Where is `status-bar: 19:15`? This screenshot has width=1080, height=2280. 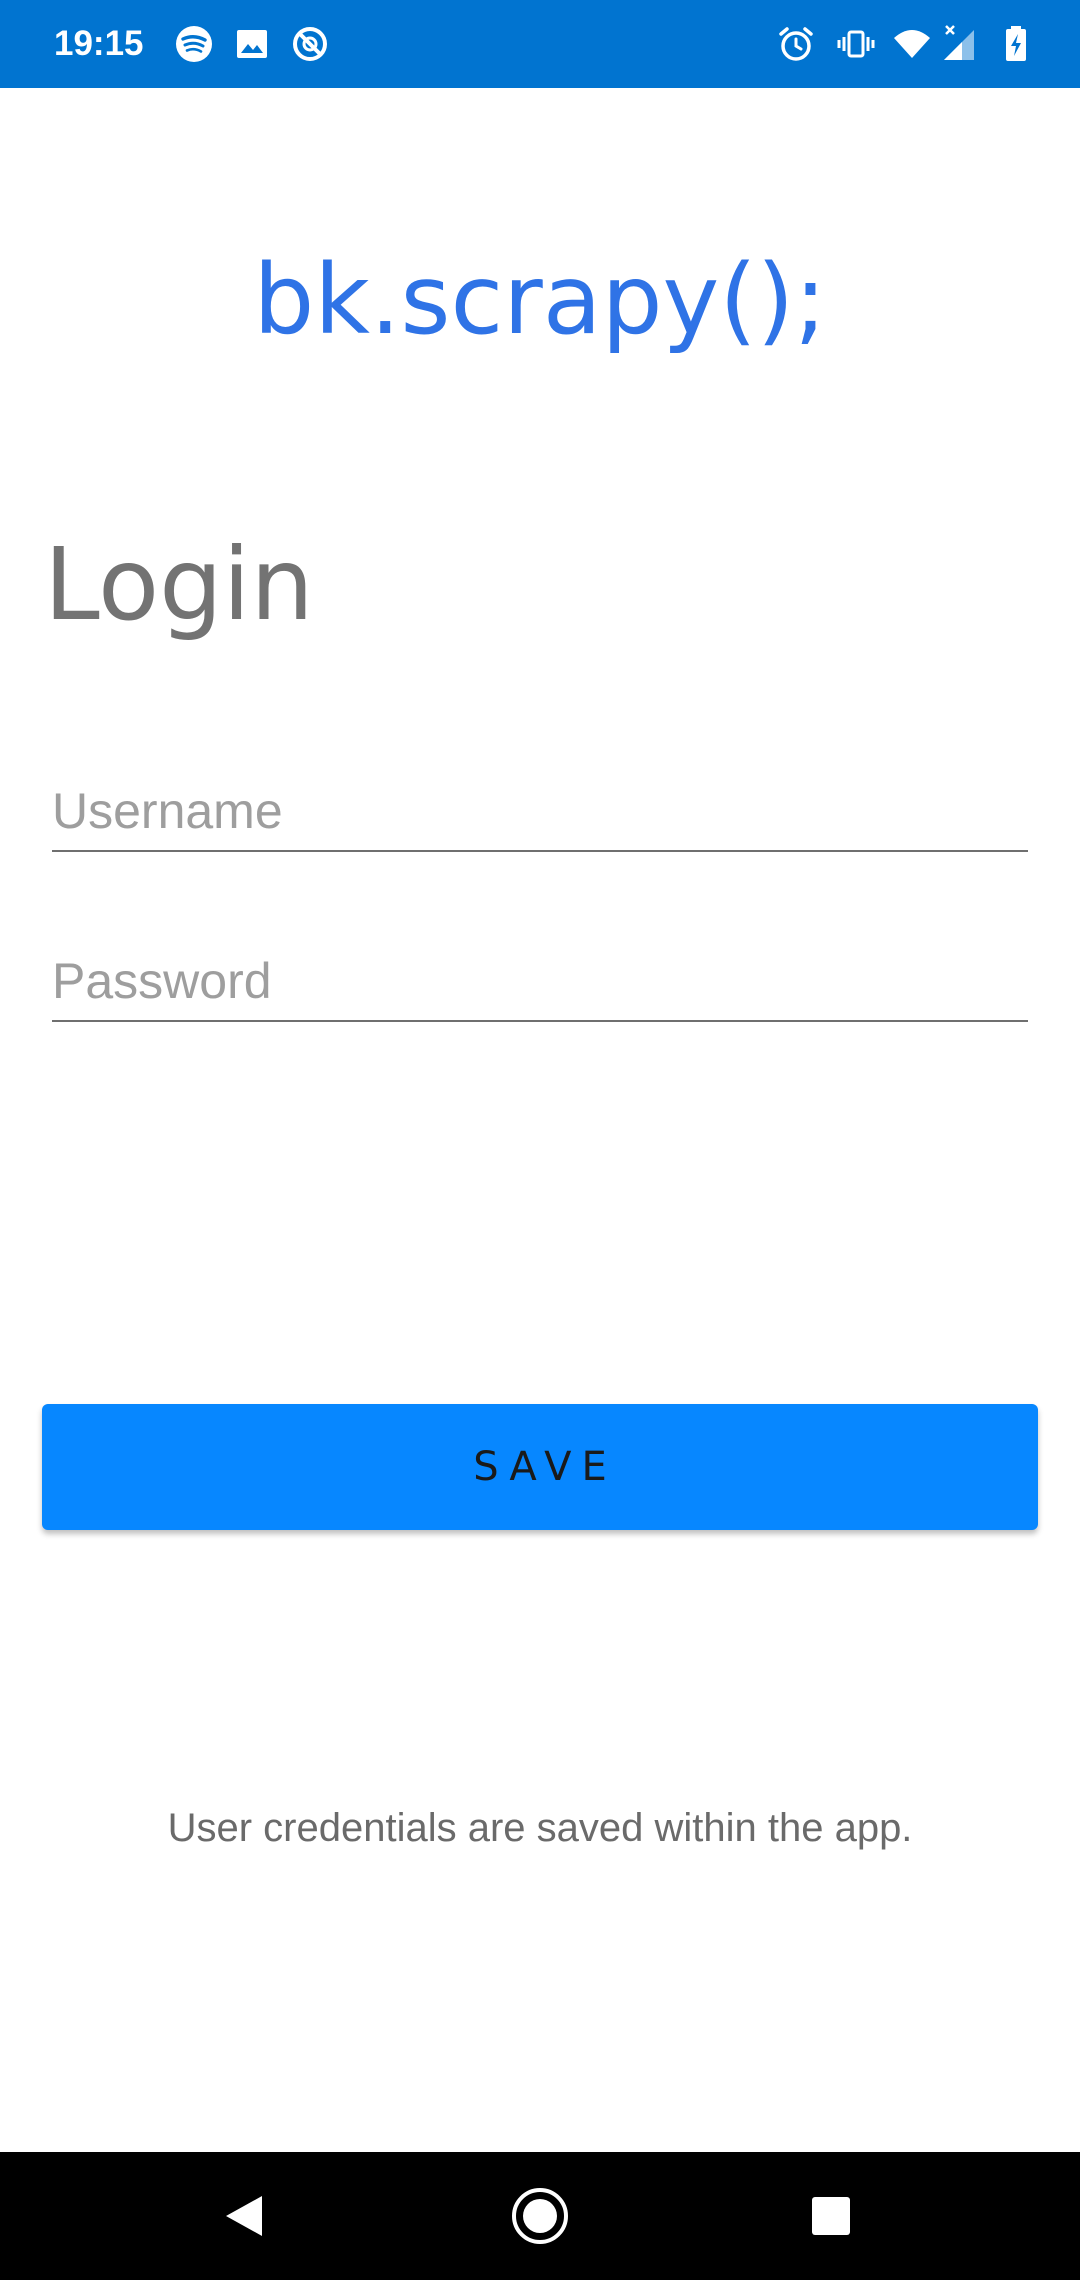
status-bar: 19:15 is located at coordinates (540, 44).